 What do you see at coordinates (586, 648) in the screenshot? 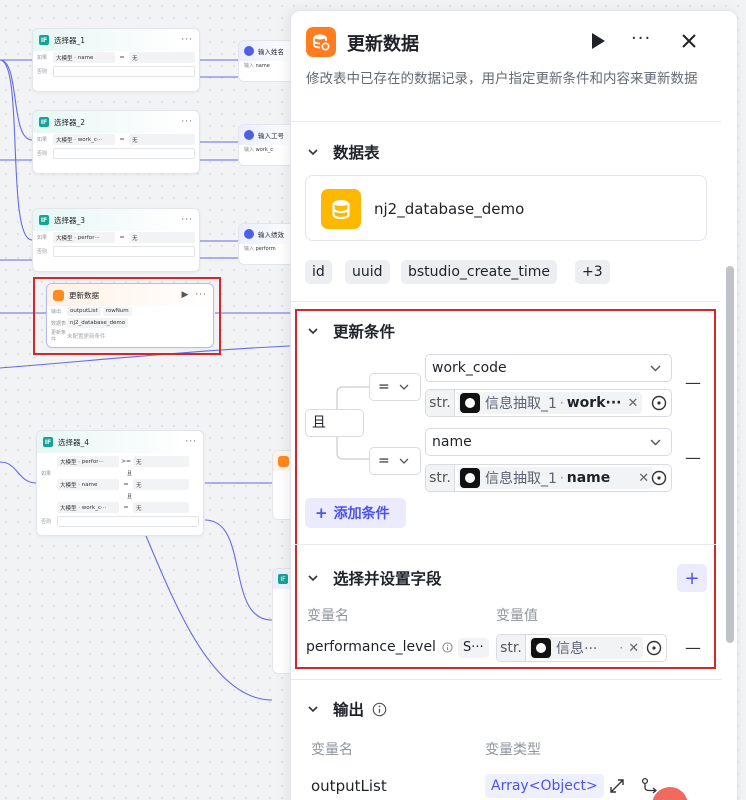
I see `variable-ref-chip: 信息··· · ✕` at bounding box center [586, 648].